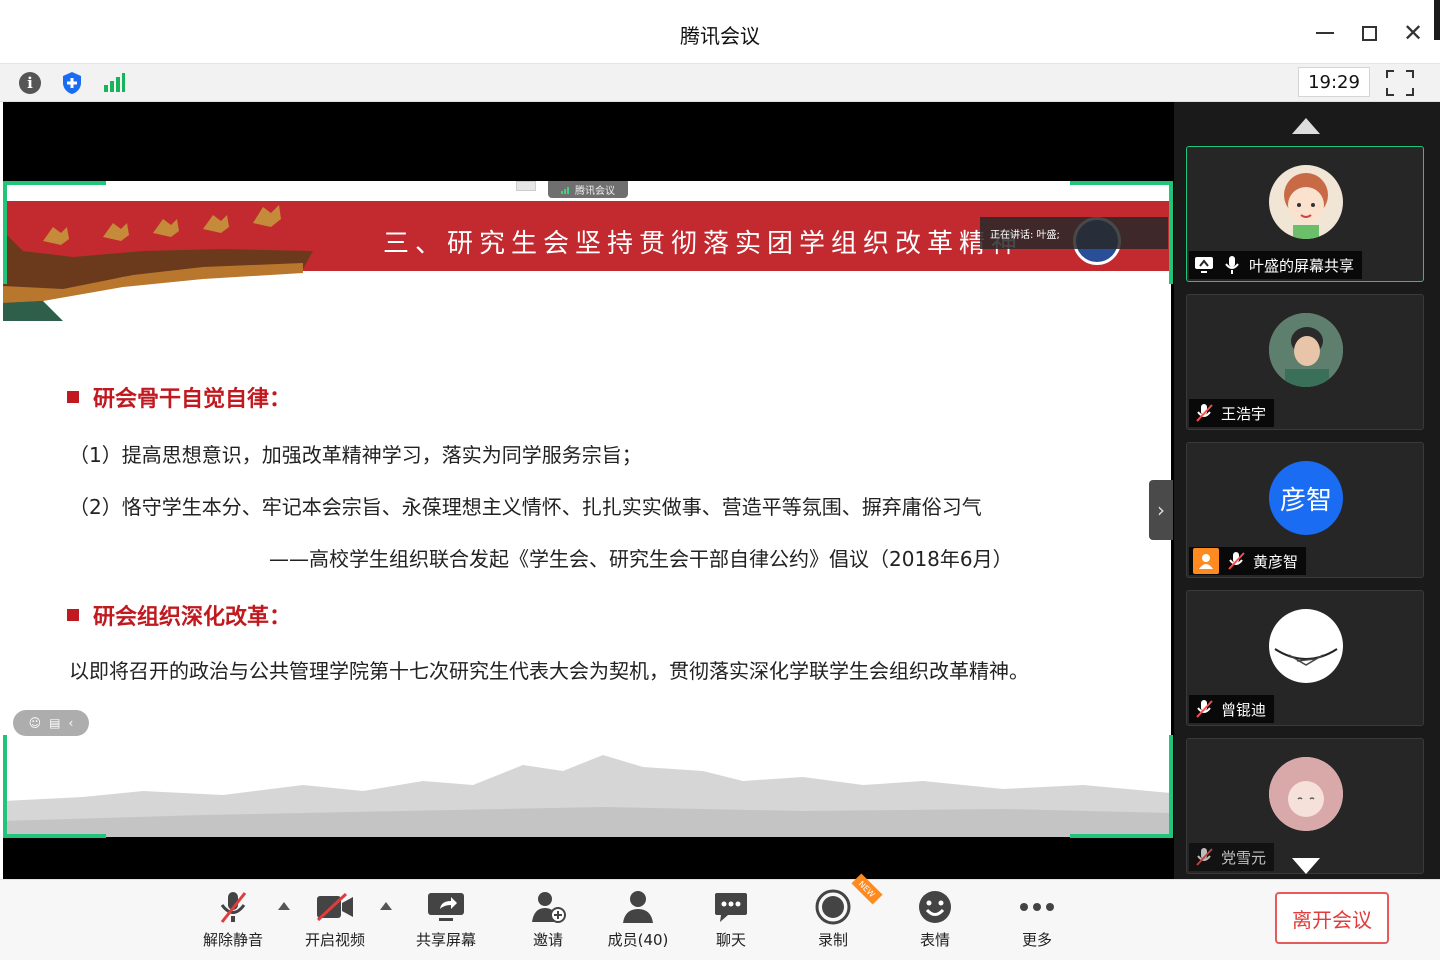  Describe the element at coordinates (731, 907) in the screenshot. I see `chat-icon` at that location.